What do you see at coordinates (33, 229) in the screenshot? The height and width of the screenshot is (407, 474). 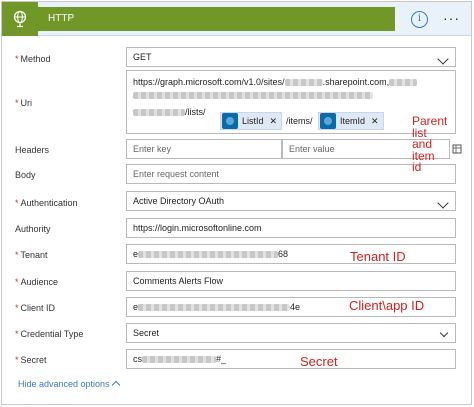 I see `authority-label: Authority` at bounding box center [33, 229].